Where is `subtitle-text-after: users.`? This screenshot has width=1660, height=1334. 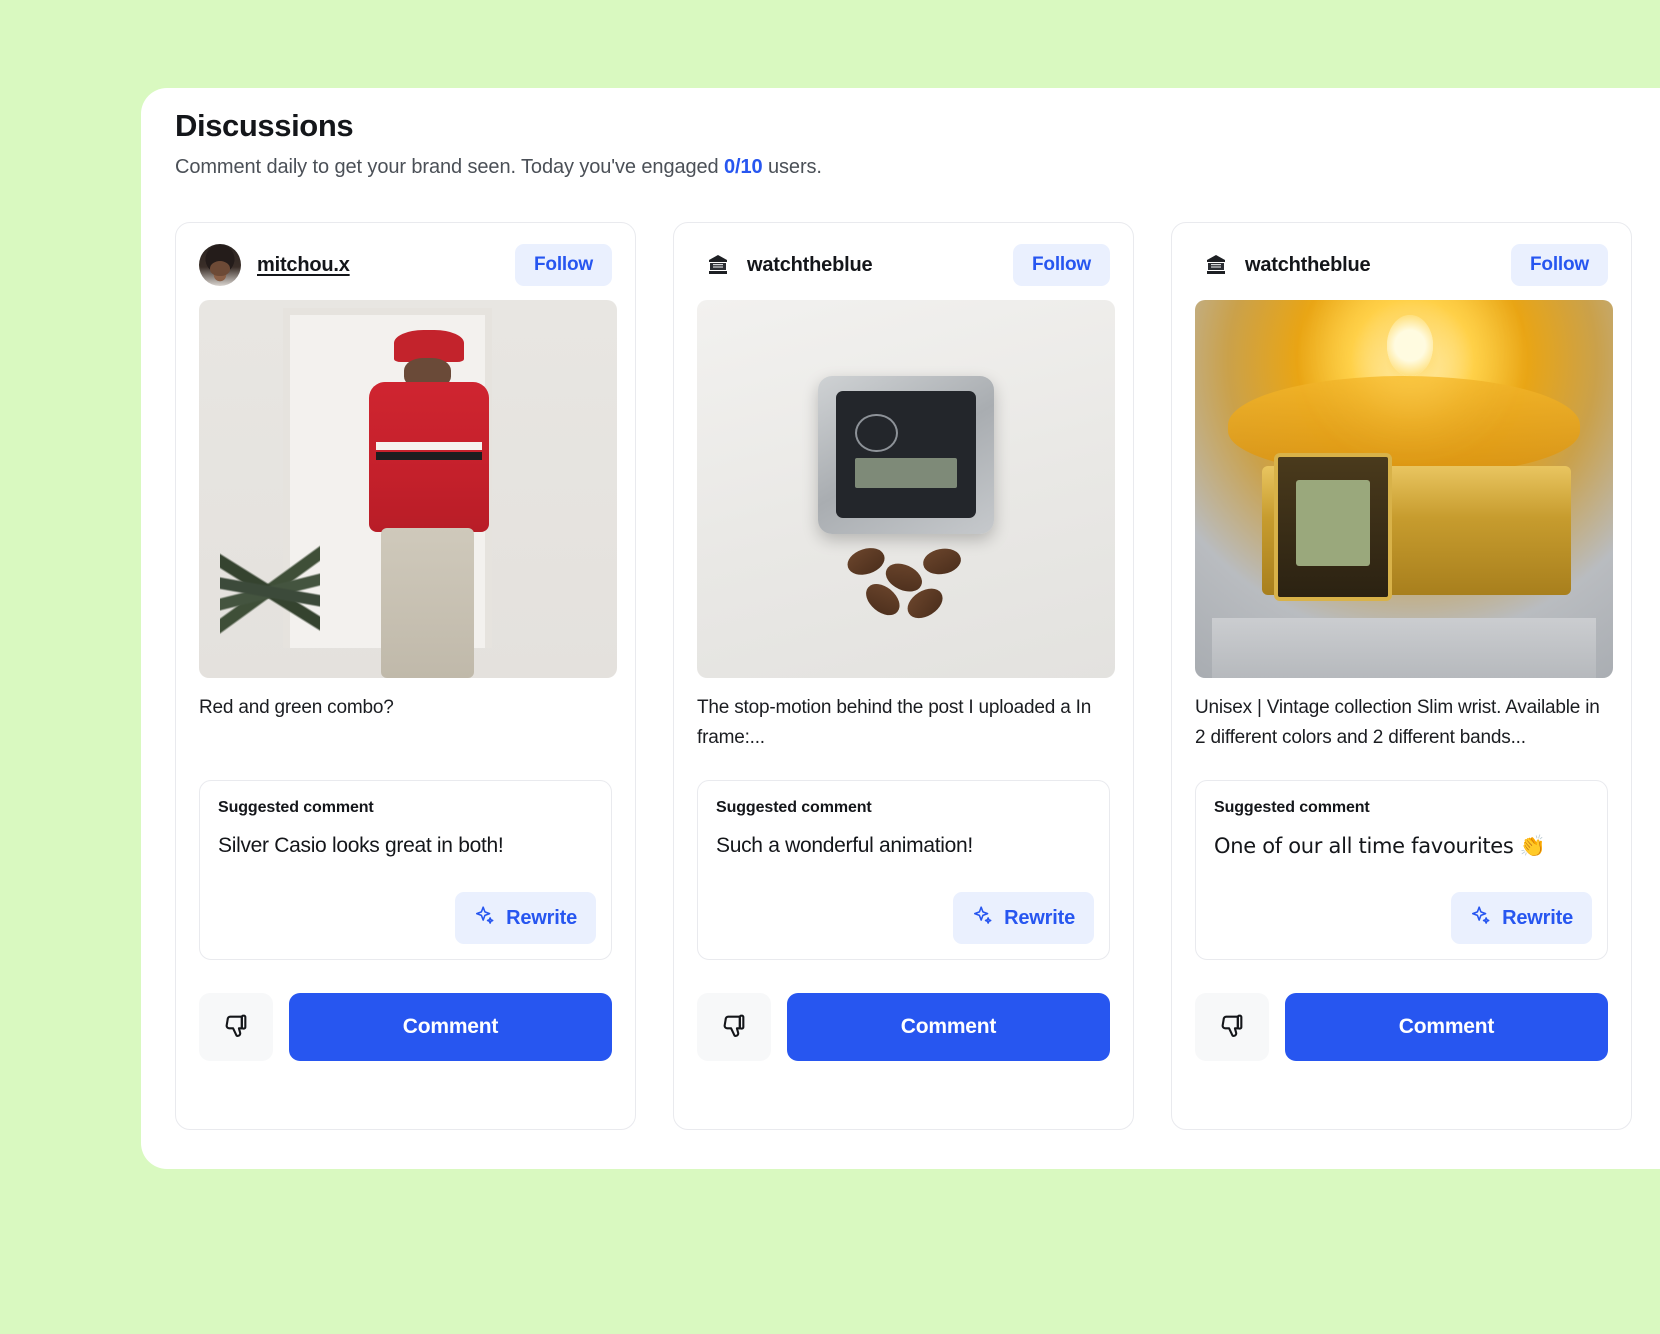 subtitle-text-after: users. is located at coordinates (792, 167).